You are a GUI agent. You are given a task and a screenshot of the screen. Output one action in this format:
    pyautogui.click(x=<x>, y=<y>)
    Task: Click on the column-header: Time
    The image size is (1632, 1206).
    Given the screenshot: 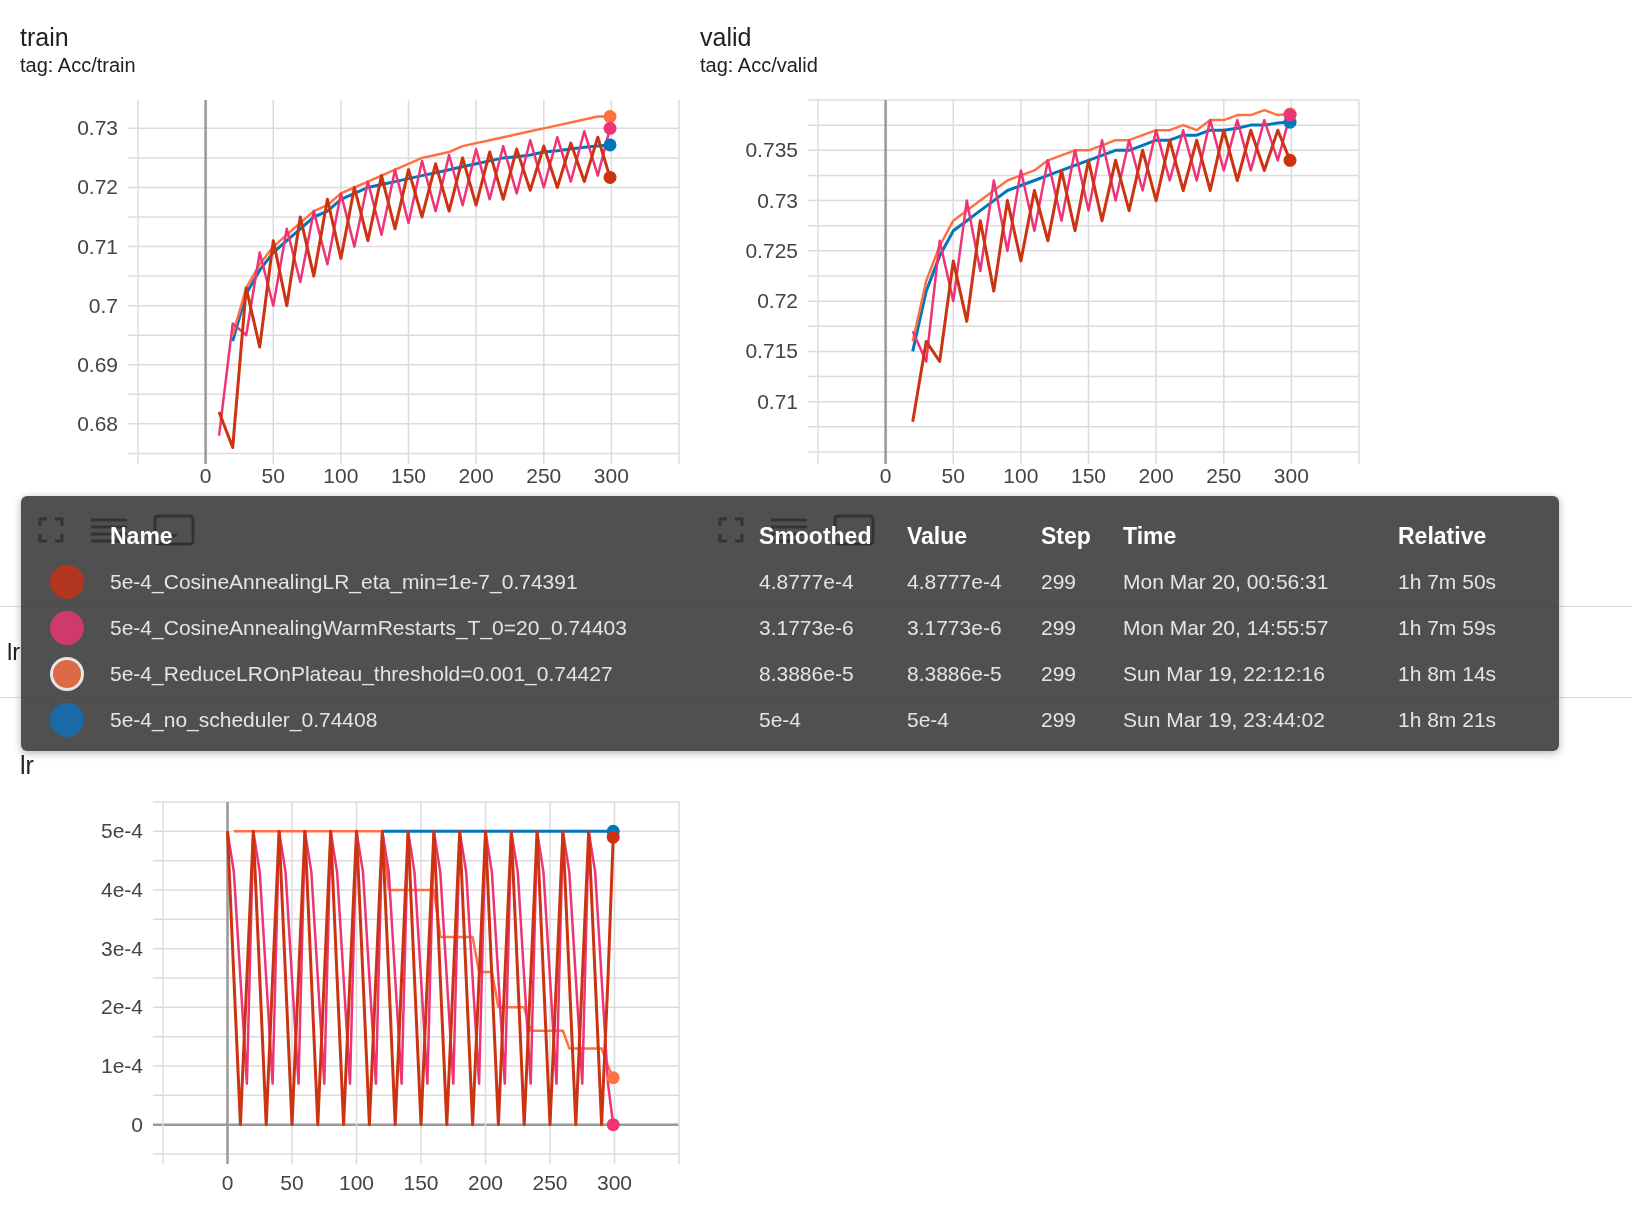 What is the action you would take?
    pyautogui.click(x=1150, y=536)
    